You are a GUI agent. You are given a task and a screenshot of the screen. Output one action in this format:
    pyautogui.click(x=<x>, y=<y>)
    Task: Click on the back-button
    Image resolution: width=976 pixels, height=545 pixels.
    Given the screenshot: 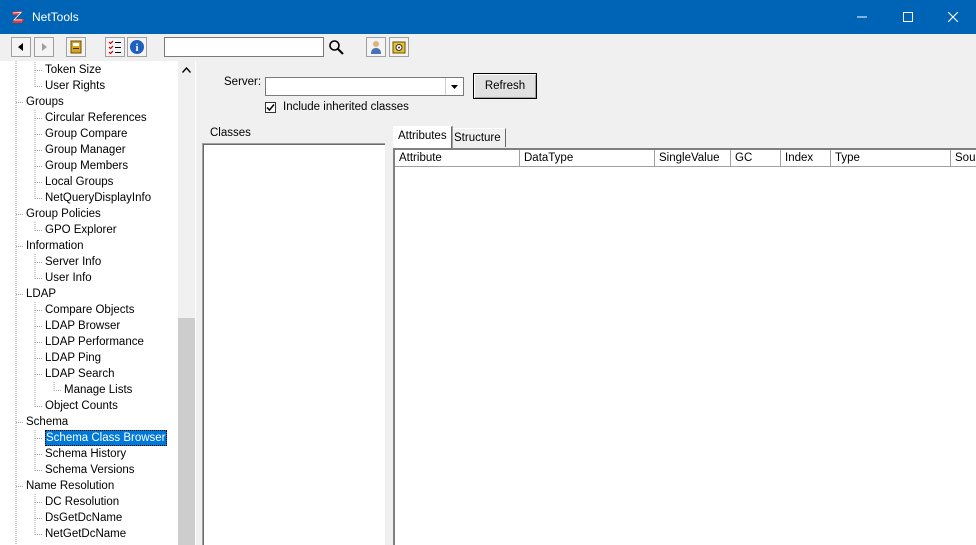 What is the action you would take?
    pyautogui.click(x=21, y=47)
    